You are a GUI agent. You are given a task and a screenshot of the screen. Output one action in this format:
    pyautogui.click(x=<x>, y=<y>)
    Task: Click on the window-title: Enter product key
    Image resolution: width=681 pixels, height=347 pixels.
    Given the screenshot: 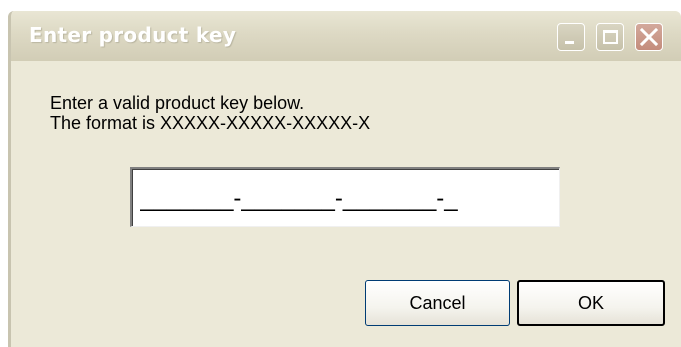 What is the action you would take?
    pyautogui.click(x=133, y=35)
    